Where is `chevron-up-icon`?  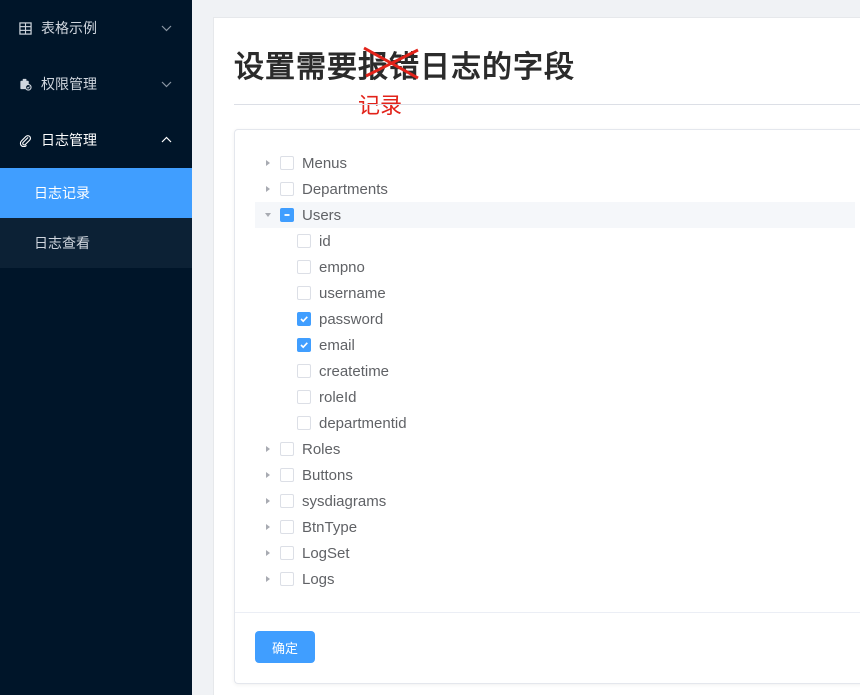
chevron-up-icon is located at coordinates (166, 139).